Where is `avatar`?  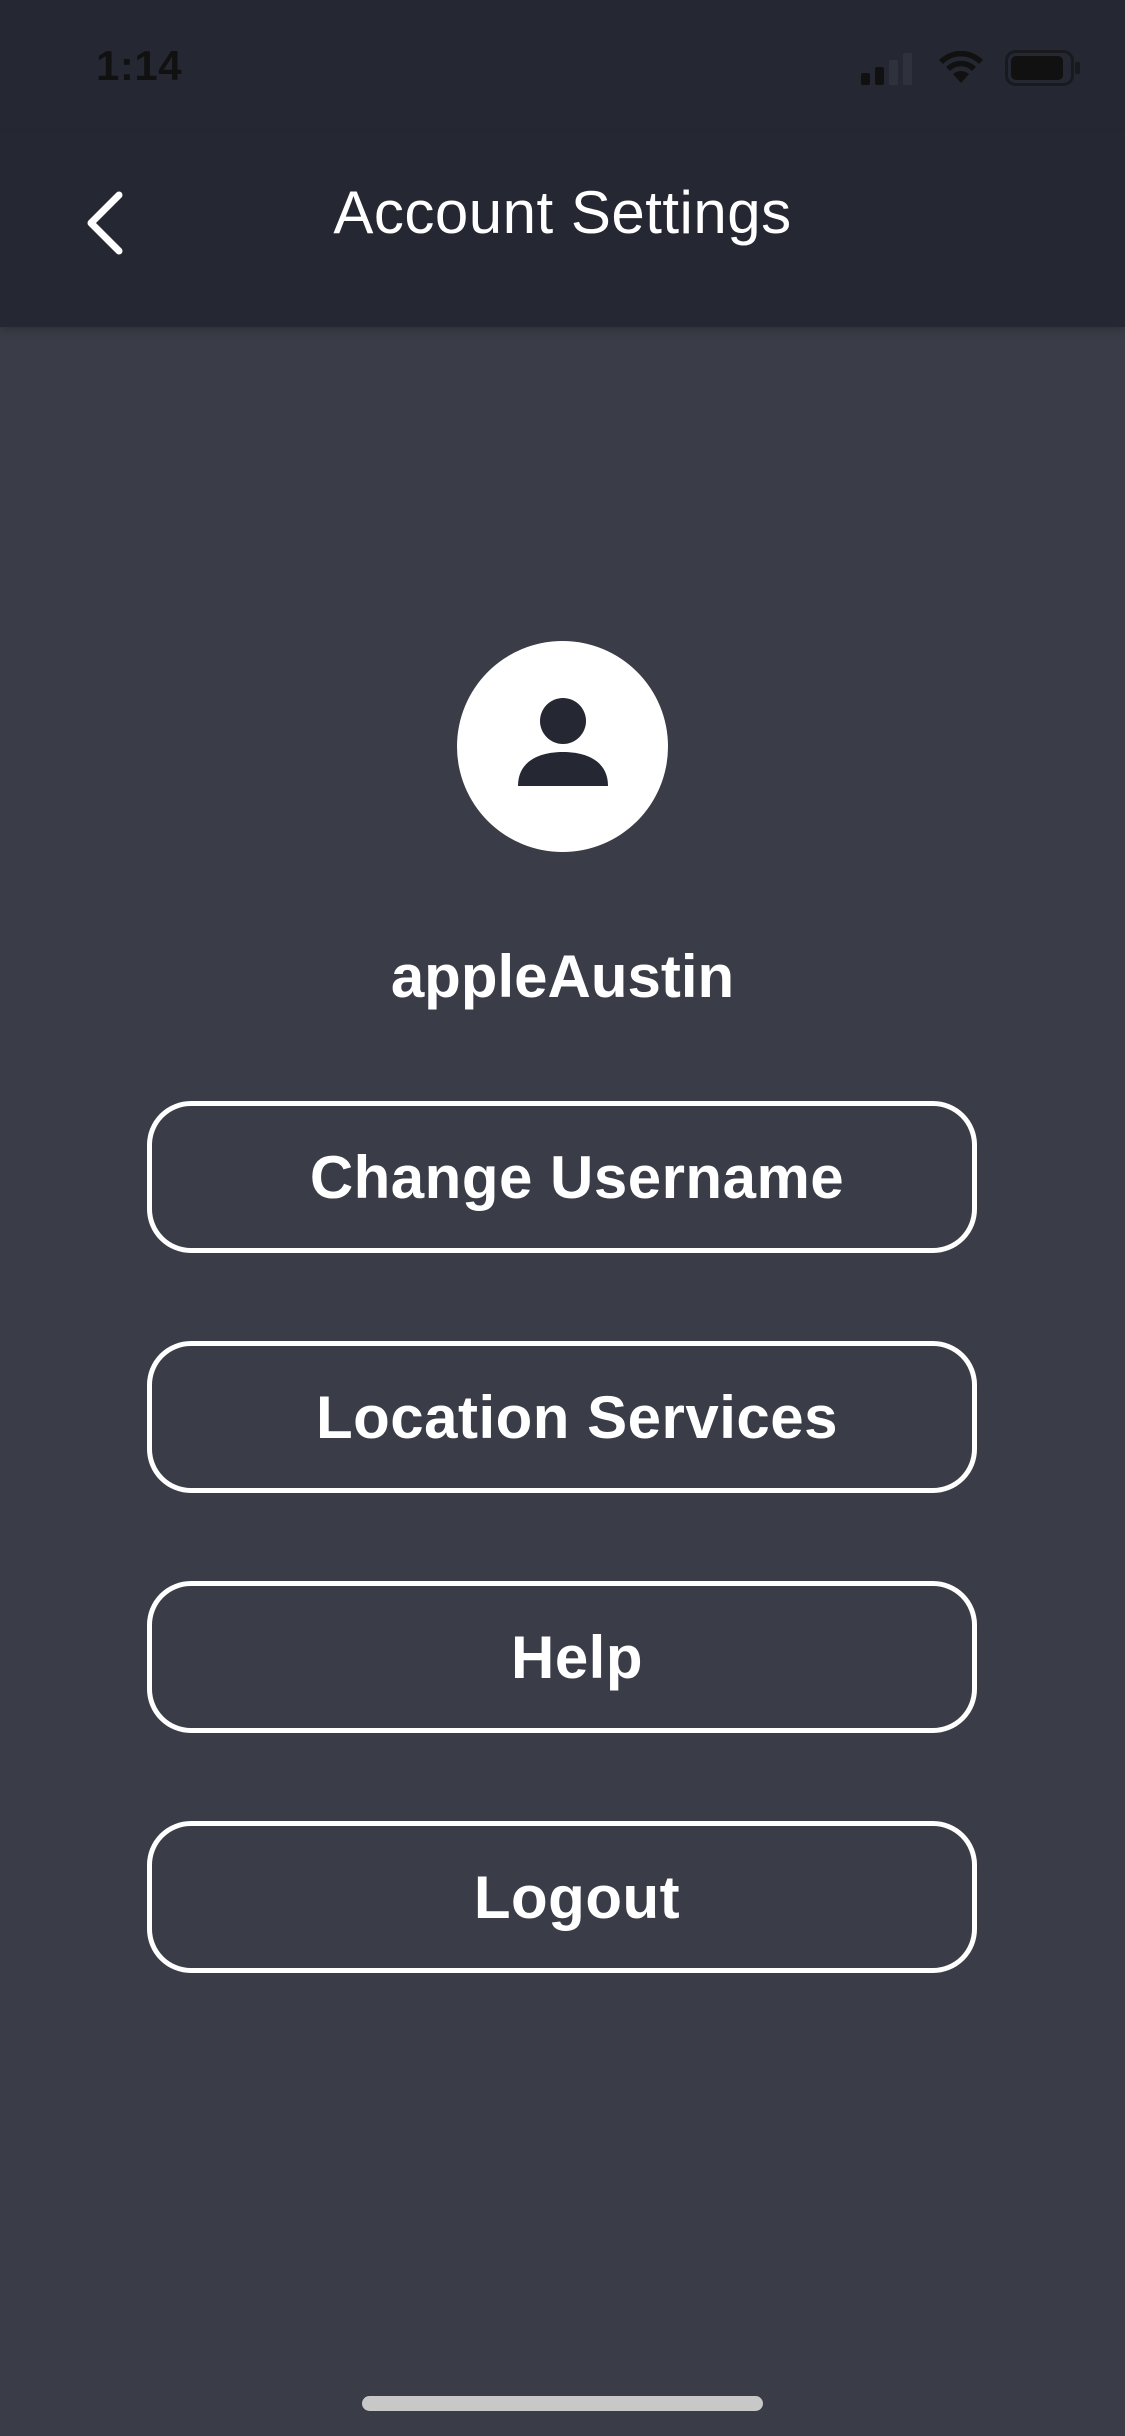
avatar is located at coordinates (562, 746).